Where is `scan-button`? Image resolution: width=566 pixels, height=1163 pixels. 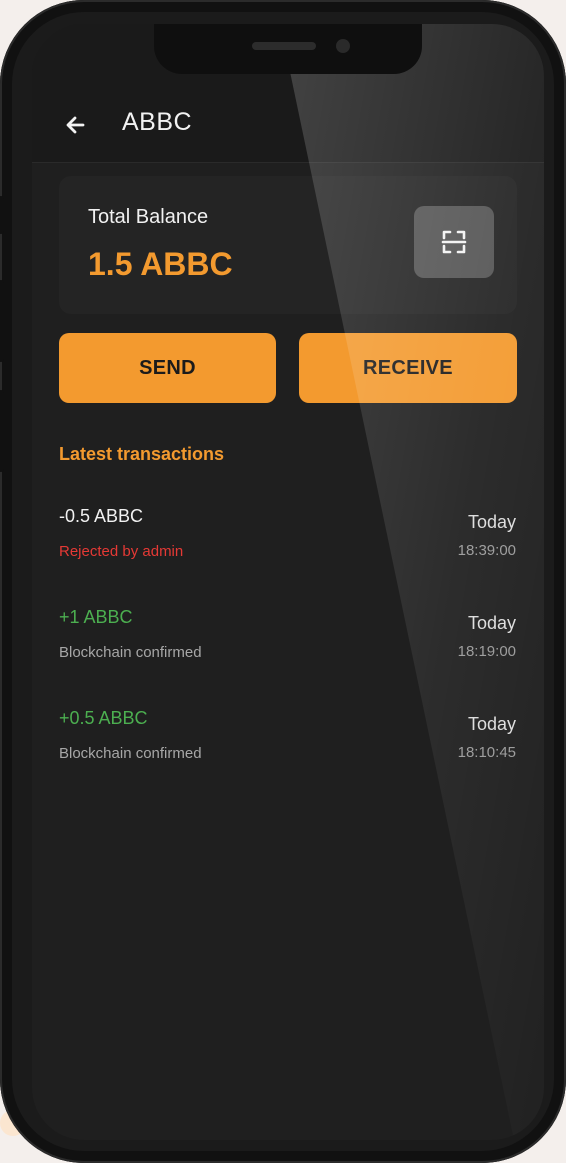
scan-button is located at coordinates (454, 242).